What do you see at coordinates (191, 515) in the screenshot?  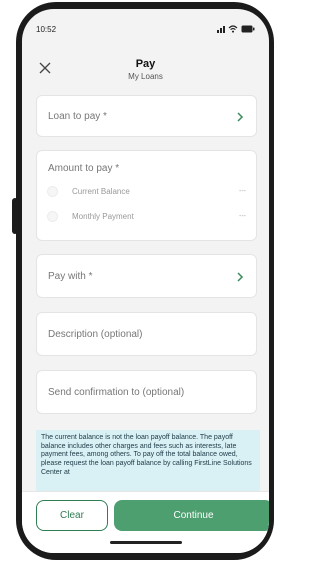 I see `continue-button: Continue` at bounding box center [191, 515].